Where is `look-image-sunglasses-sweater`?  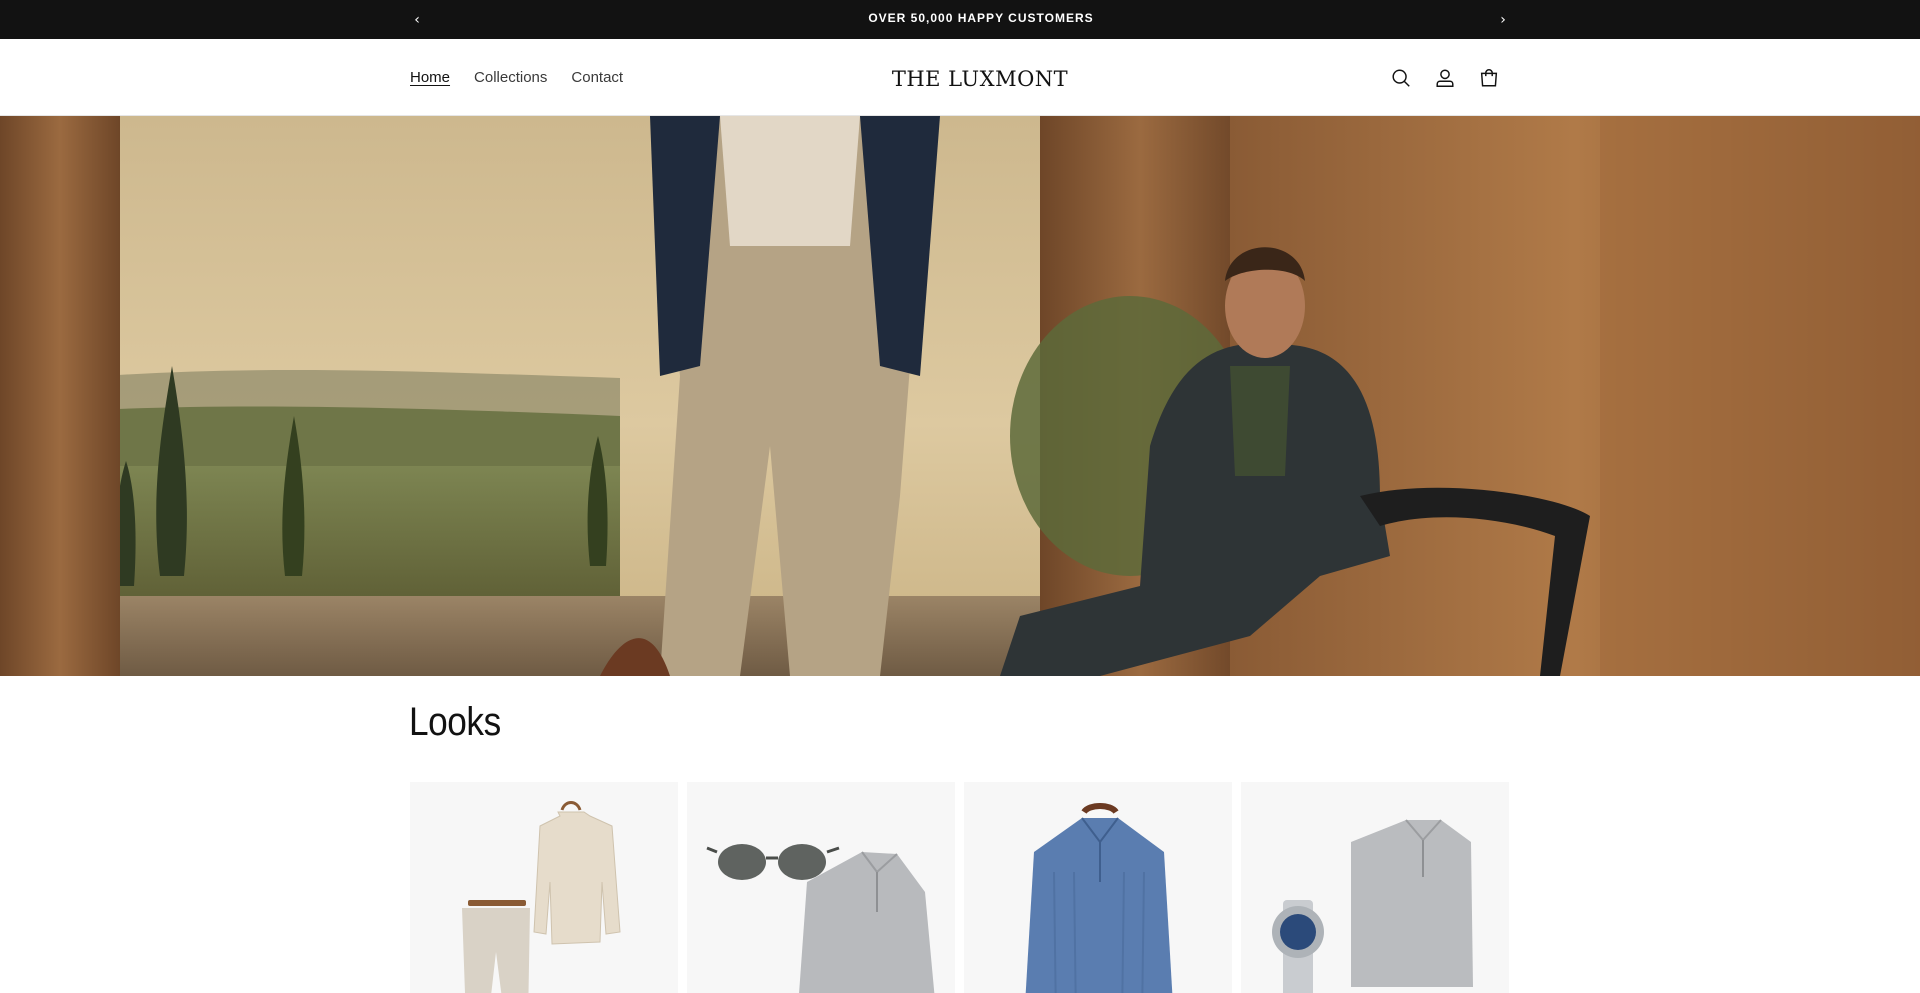 look-image-sunglasses-sweater is located at coordinates (820, 918).